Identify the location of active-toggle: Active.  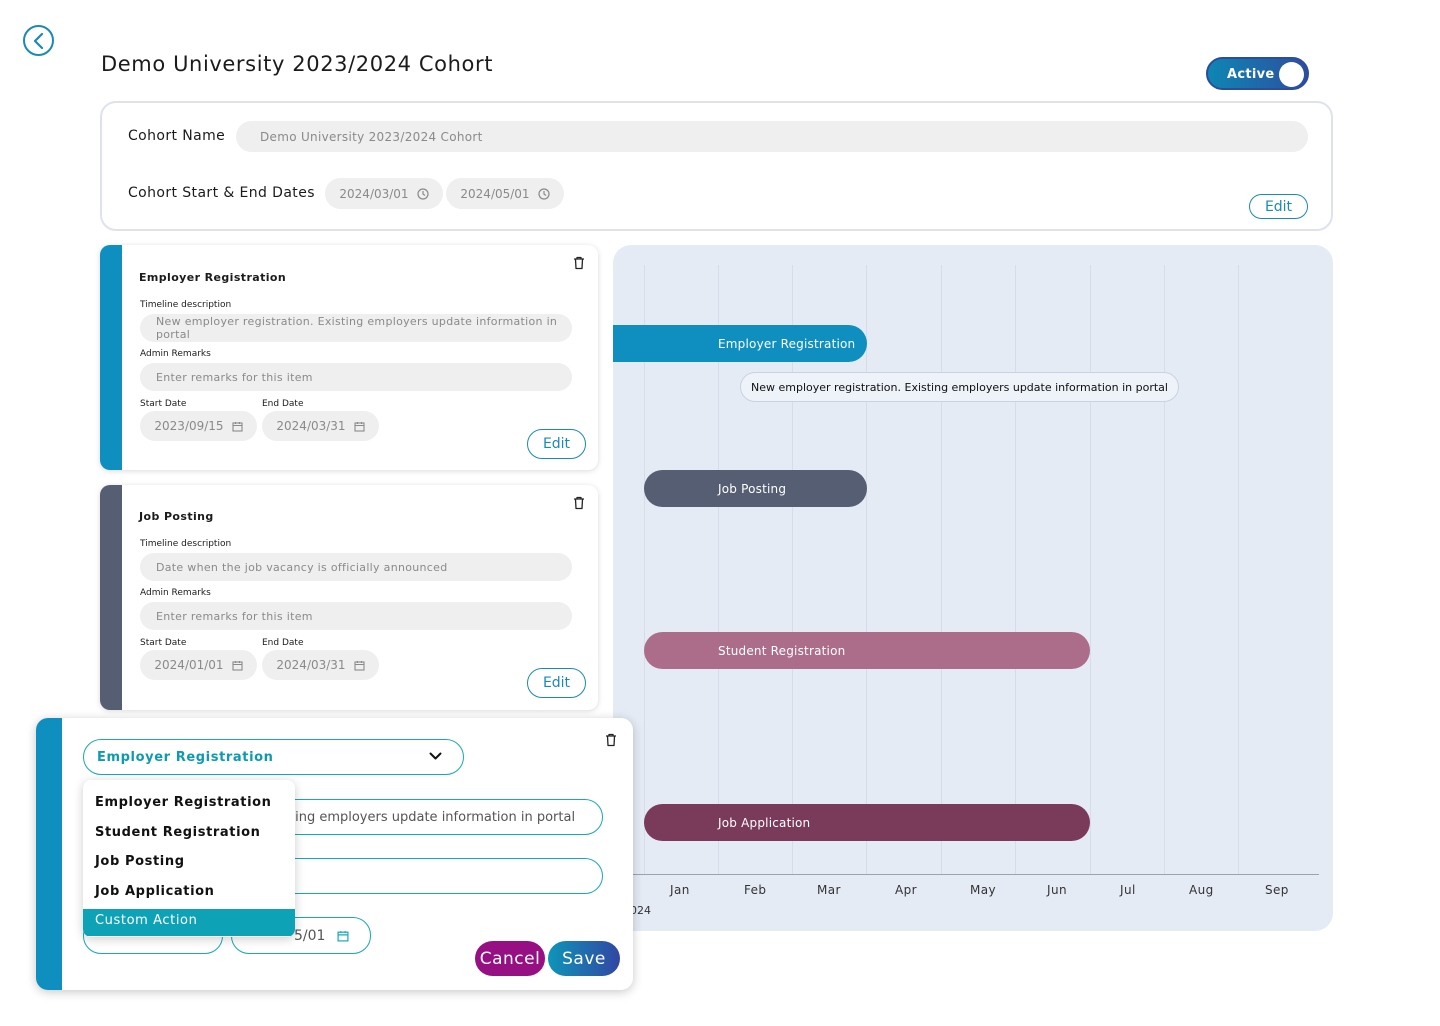
(1257, 73).